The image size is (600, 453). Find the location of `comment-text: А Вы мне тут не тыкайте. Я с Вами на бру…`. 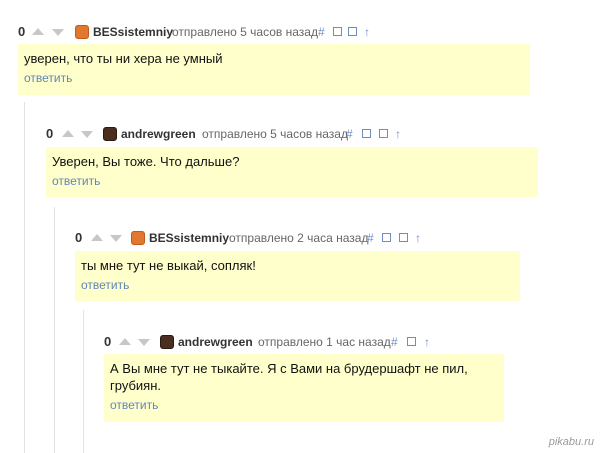

comment-text: А Вы мне тут не тыкайте. Я с Вами на бру… is located at coordinates (289, 377).